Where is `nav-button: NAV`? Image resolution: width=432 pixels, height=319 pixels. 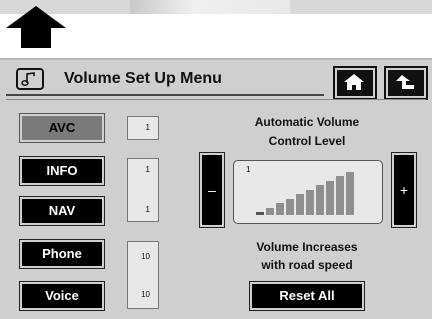 nav-button: NAV is located at coordinates (62, 211).